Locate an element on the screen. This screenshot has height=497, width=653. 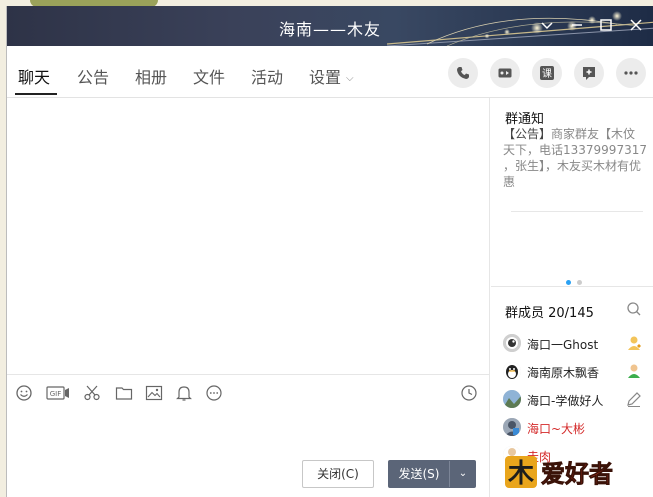
member-name: 海口一Ghost is located at coordinates (563, 345).